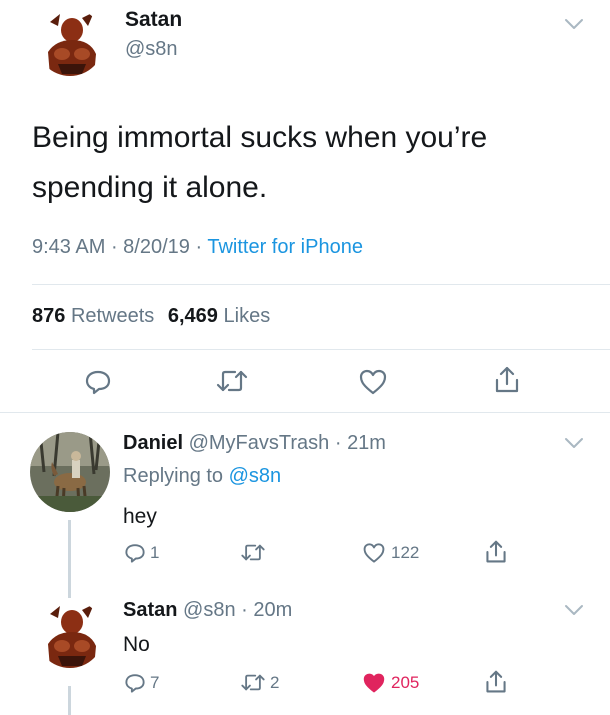  What do you see at coordinates (366, 443) in the screenshot?
I see `reply-age: 21m` at bounding box center [366, 443].